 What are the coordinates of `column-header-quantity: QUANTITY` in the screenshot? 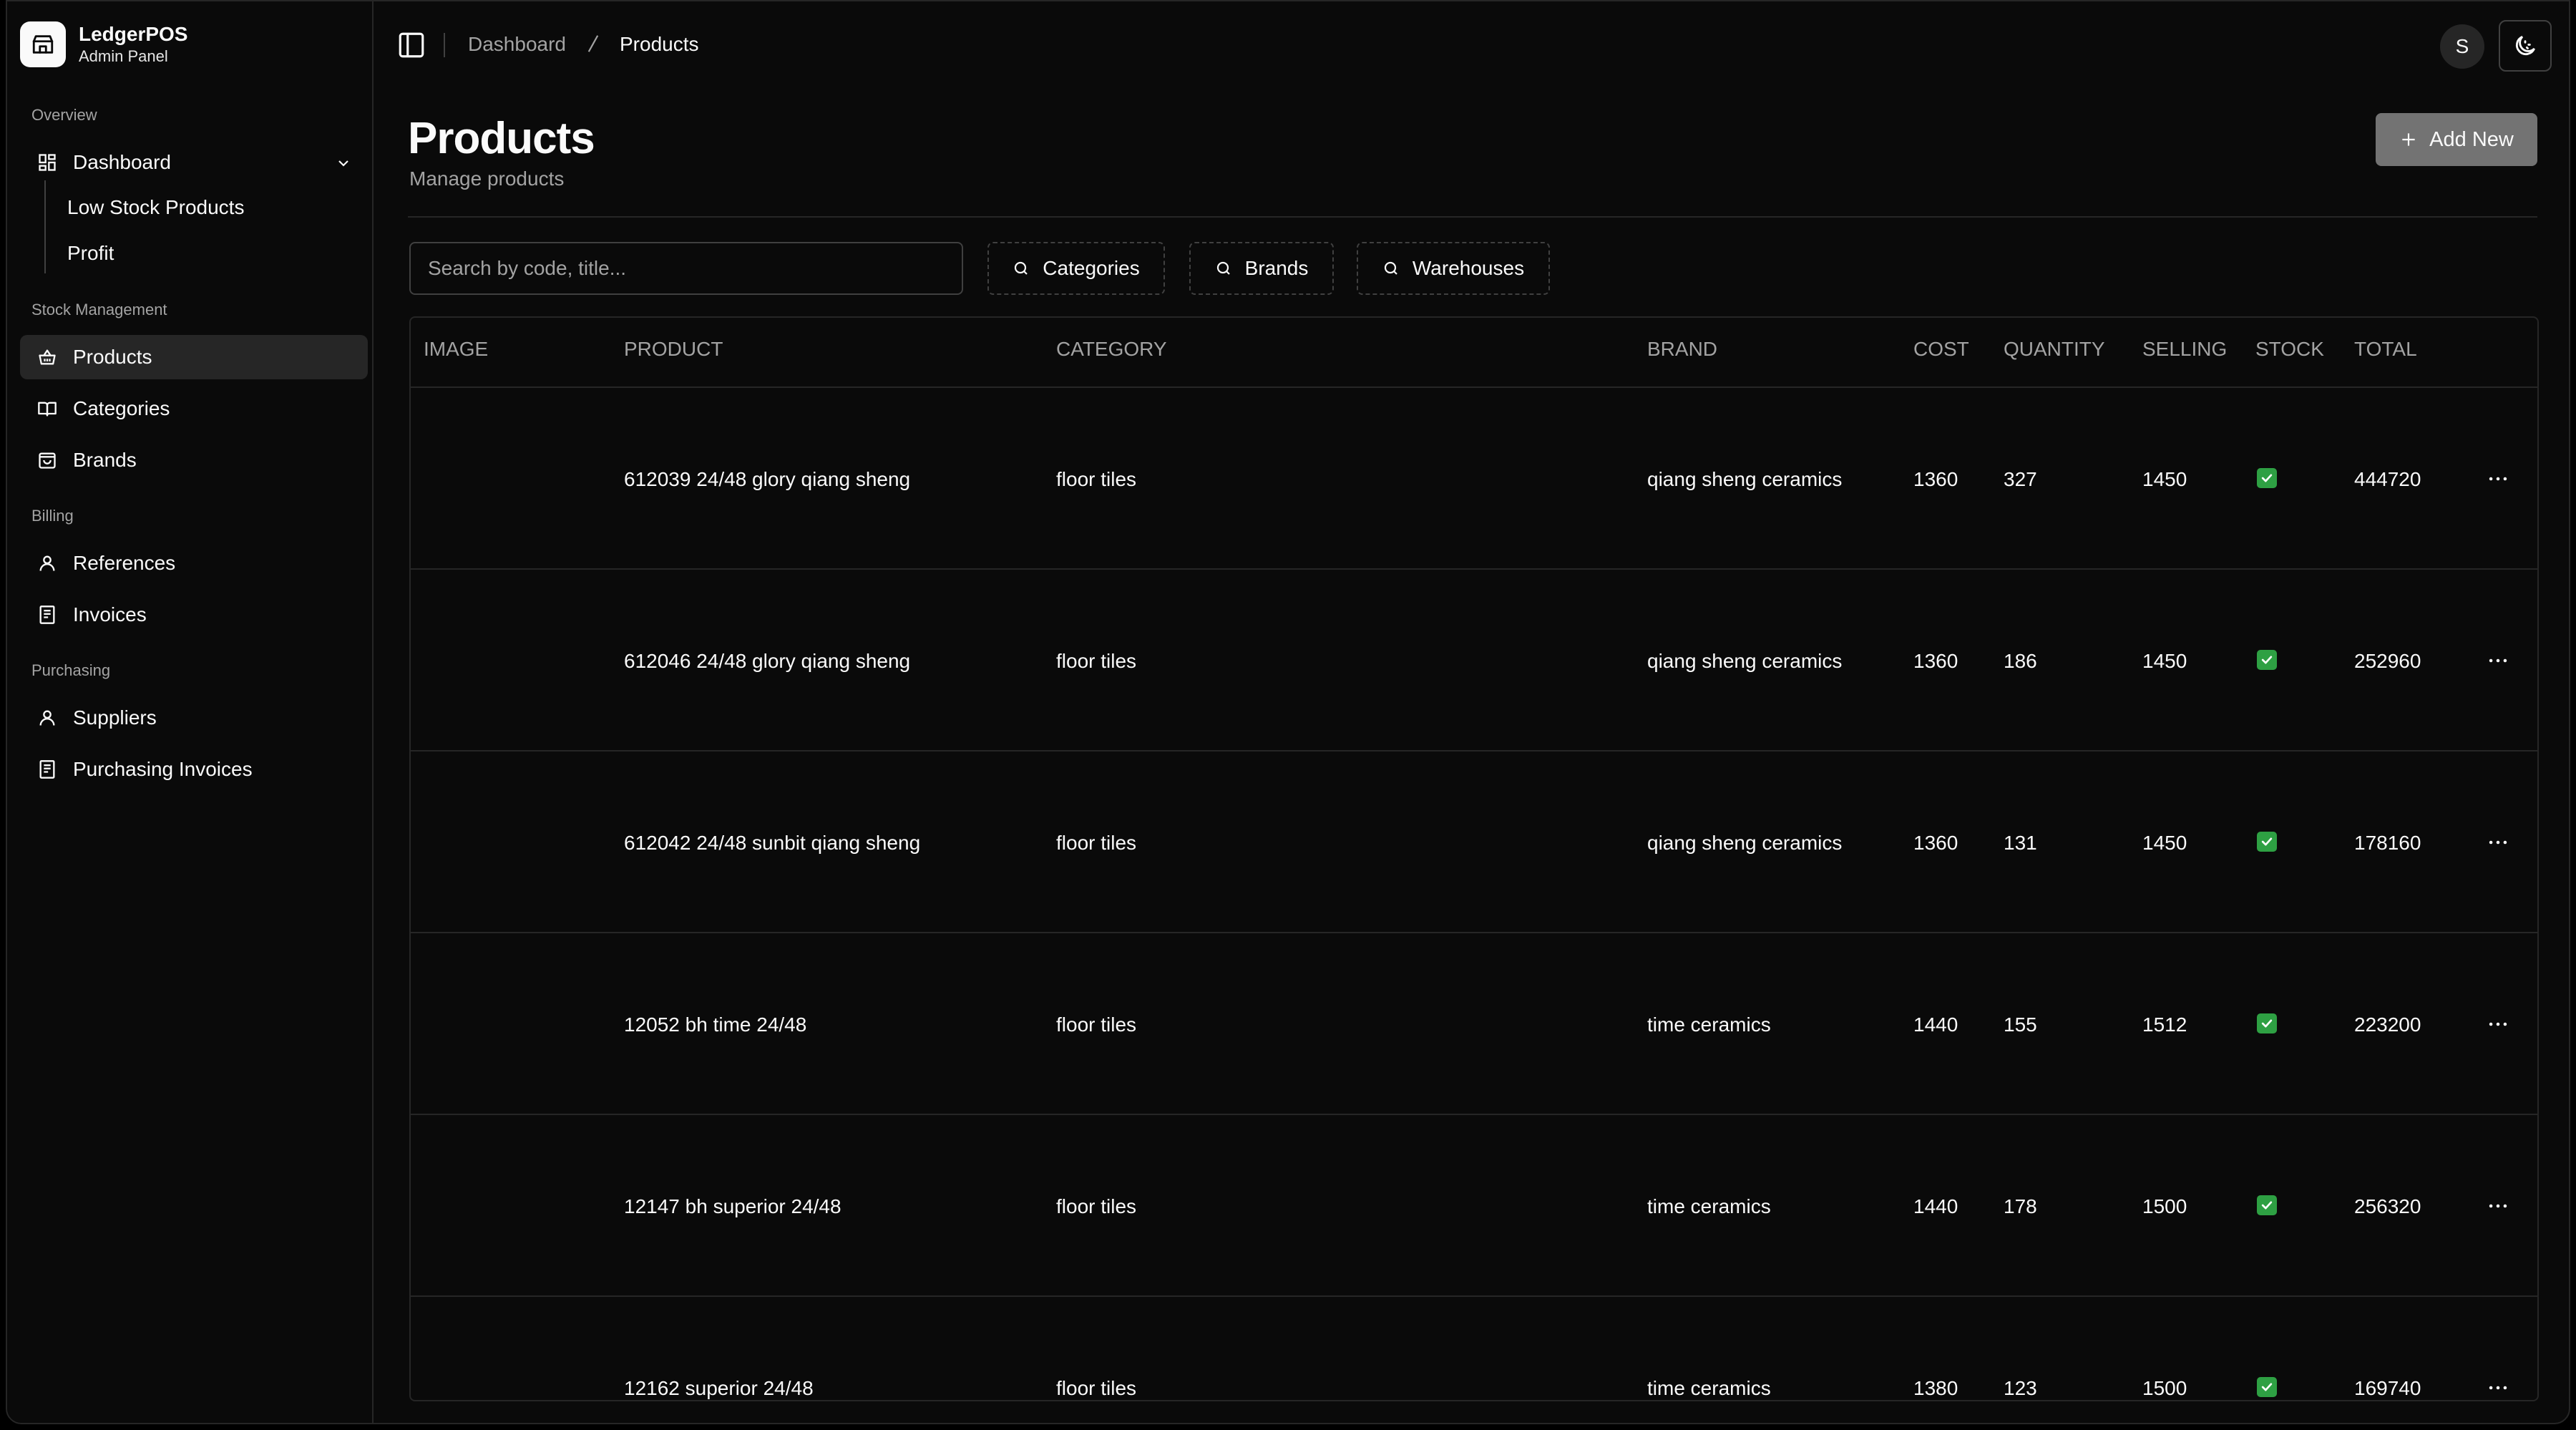 It's located at (2054, 349).